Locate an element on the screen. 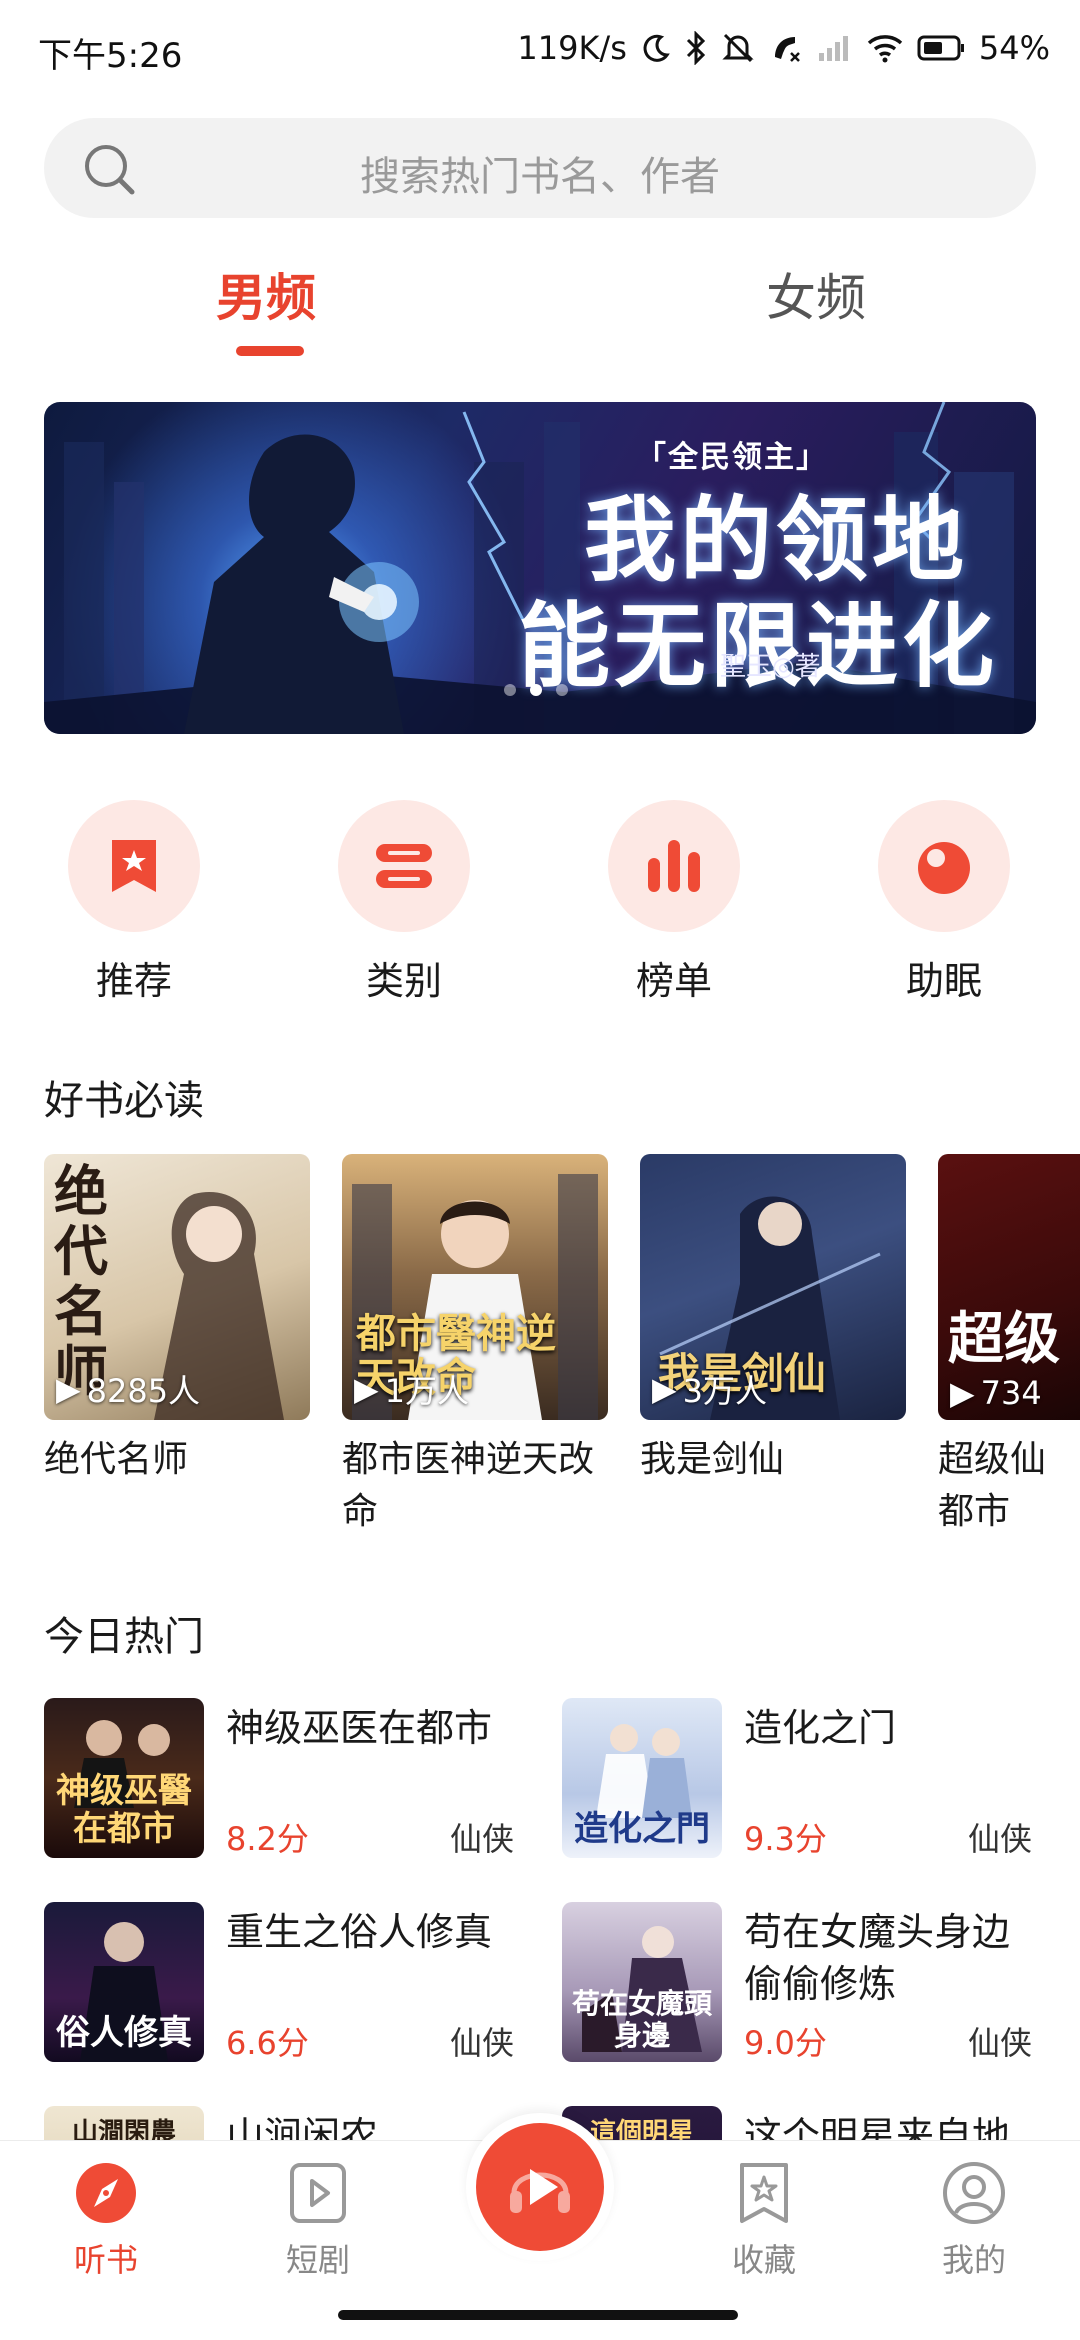 The image size is (1080, 2340). quick-nav-sleep: 助眠 is located at coordinates (944, 902).